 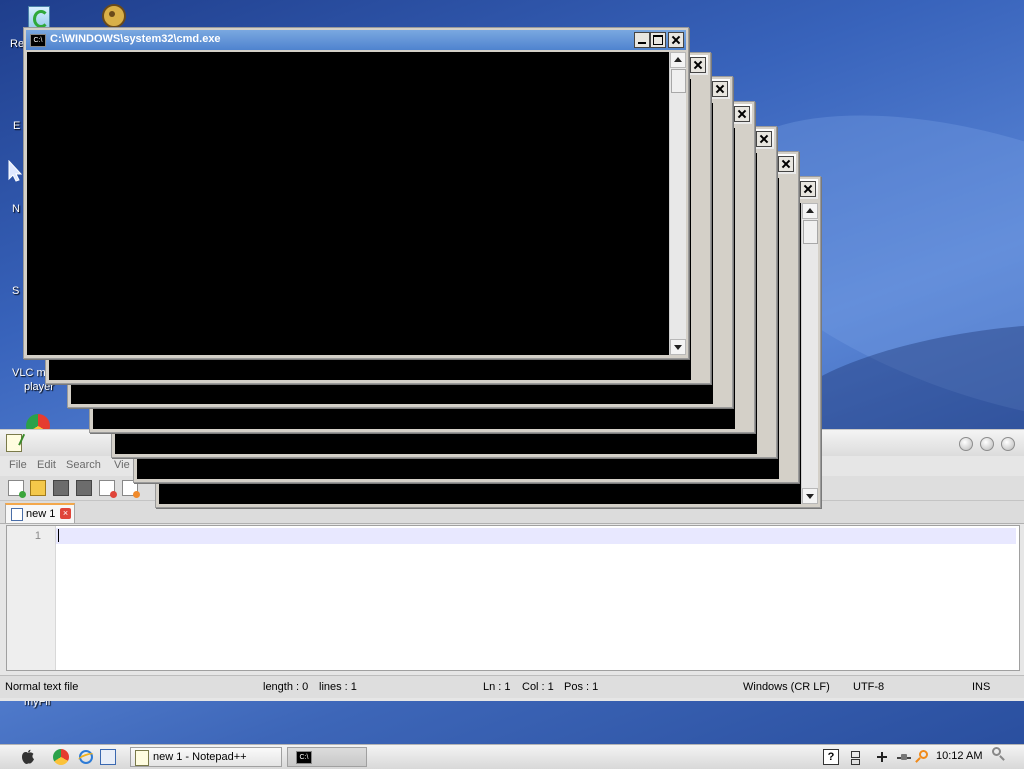 I want to click on help-icon: ?, so click(x=831, y=757).